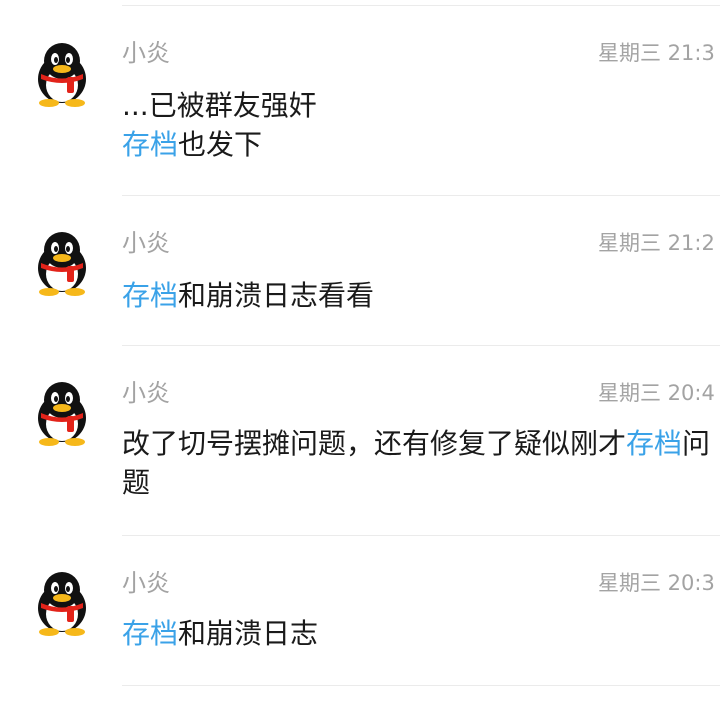 The height and width of the screenshot is (708, 720). Describe the element at coordinates (656, 583) in the screenshot. I see `message-time: 星期三 20:3` at that location.